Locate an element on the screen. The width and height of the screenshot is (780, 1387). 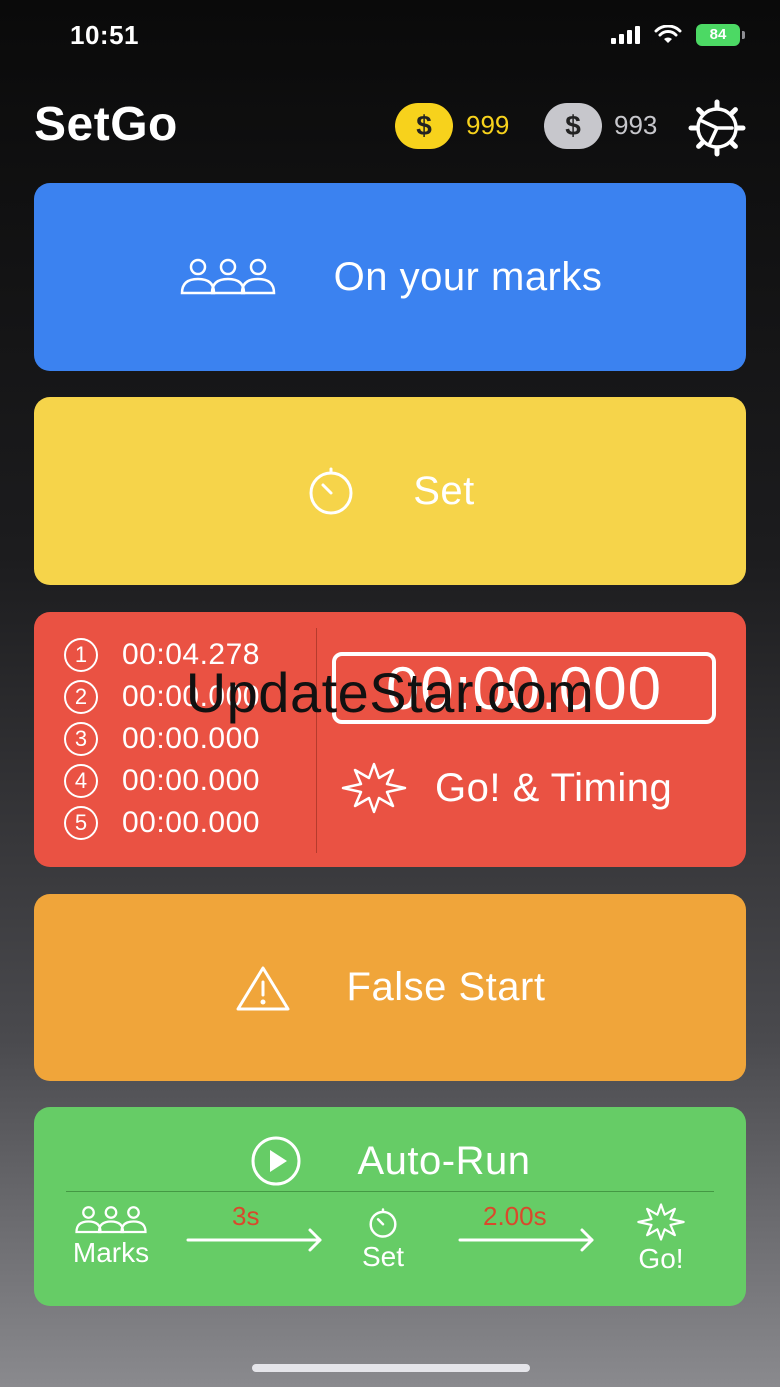
battery-icon: 84 is located at coordinates (720, 35).